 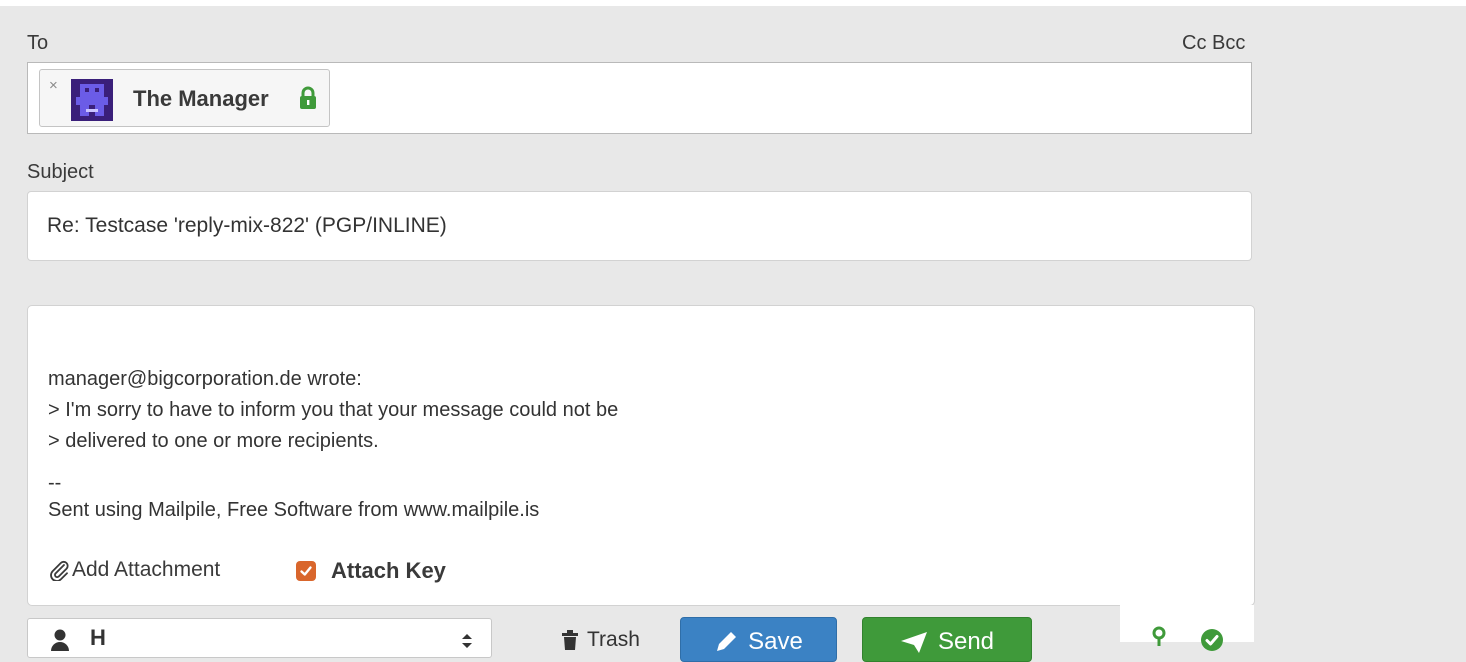 I want to click on body-line: > delivered to one or more recipients., so click(x=213, y=441).